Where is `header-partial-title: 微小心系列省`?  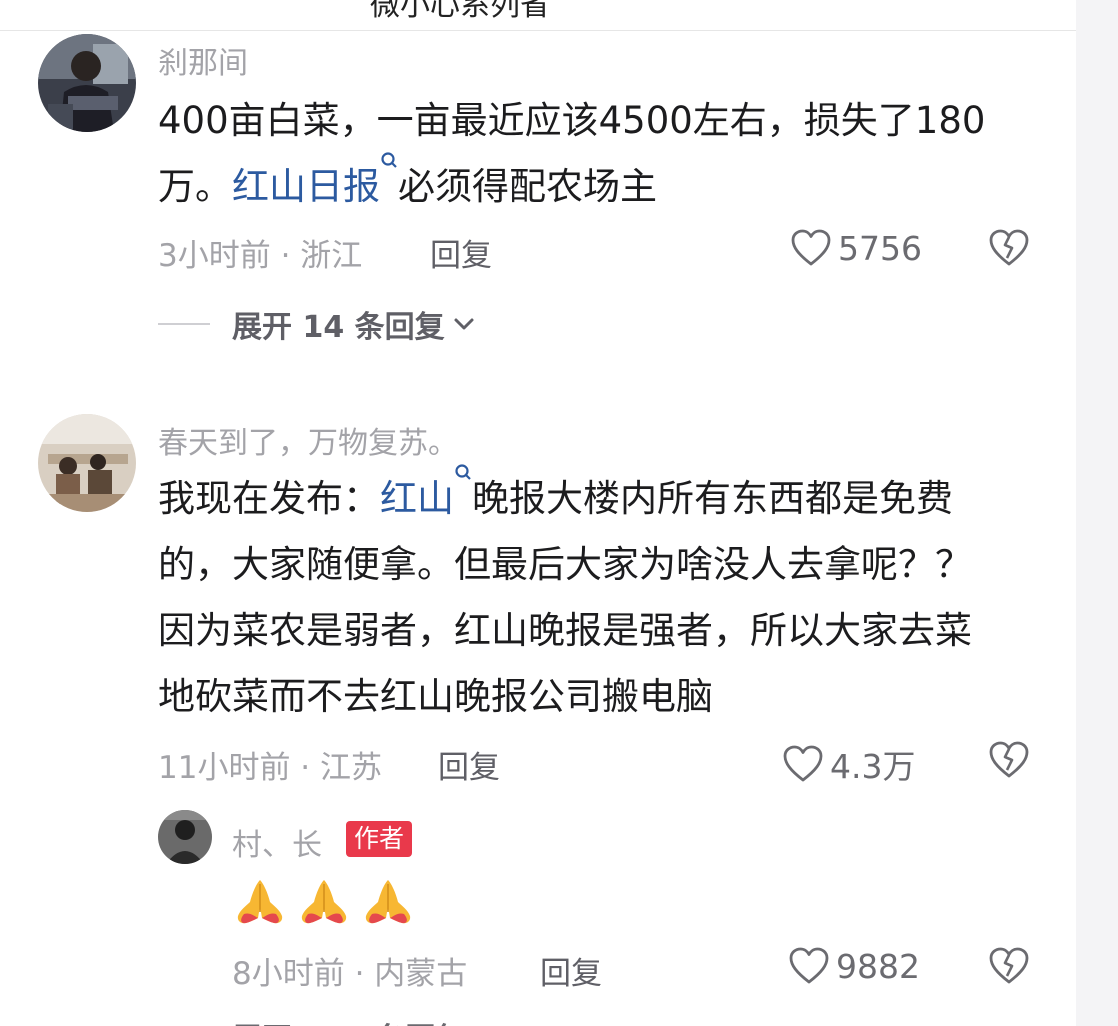
header-partial-title: 微小心系列省 is located at coordinates (460, 11).